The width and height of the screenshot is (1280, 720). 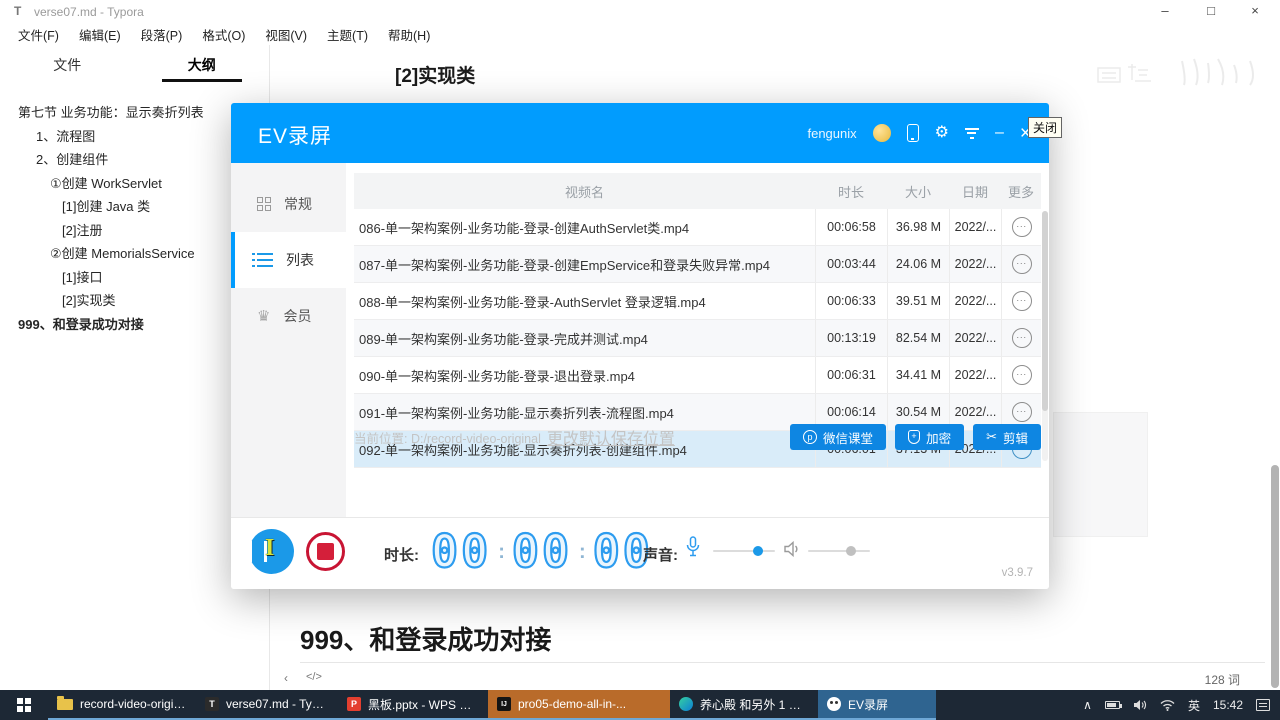 I want to click on record-button: I, so click(x=271, y=551).